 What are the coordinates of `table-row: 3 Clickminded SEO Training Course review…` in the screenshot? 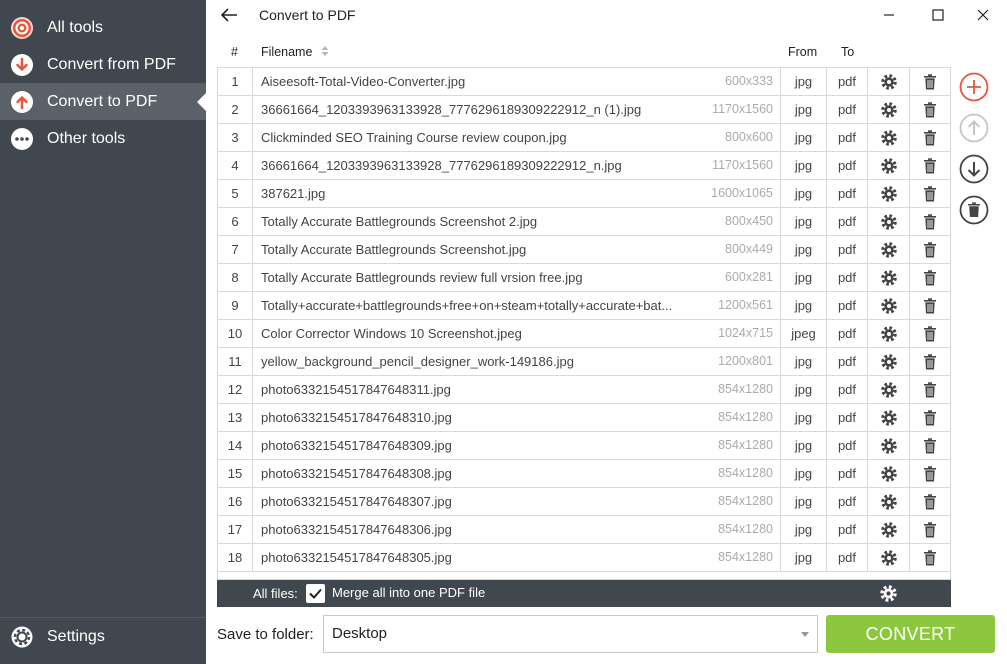 It's located at (584, 138).